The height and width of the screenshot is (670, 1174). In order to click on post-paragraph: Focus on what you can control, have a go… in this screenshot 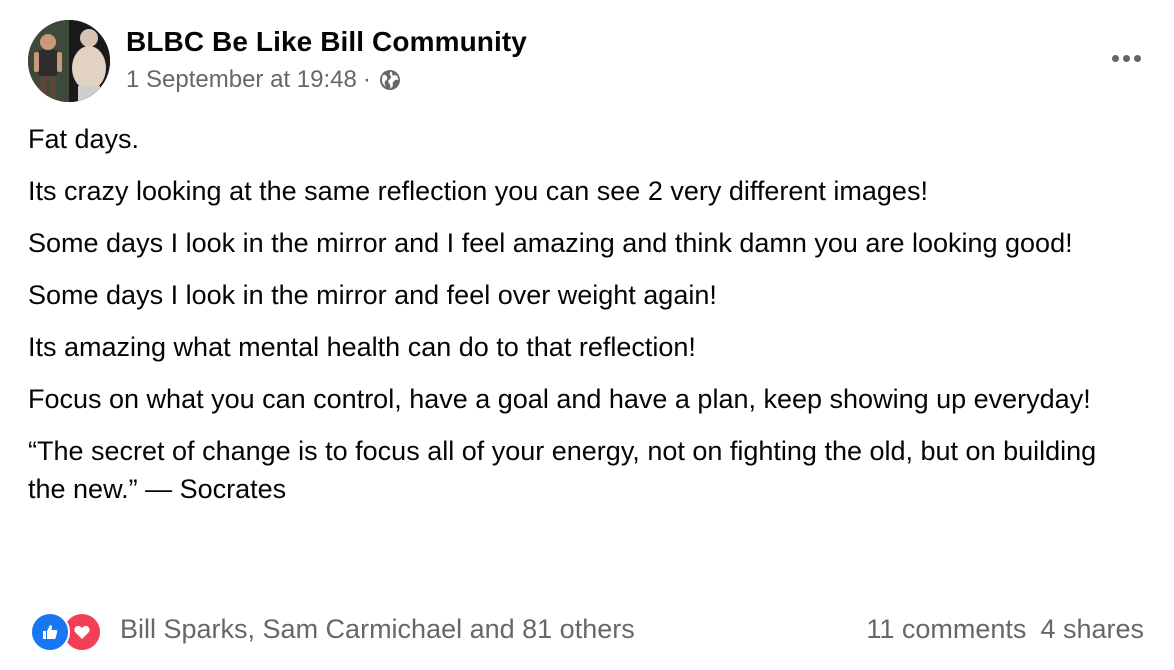, I will do `click(559, 399)`.